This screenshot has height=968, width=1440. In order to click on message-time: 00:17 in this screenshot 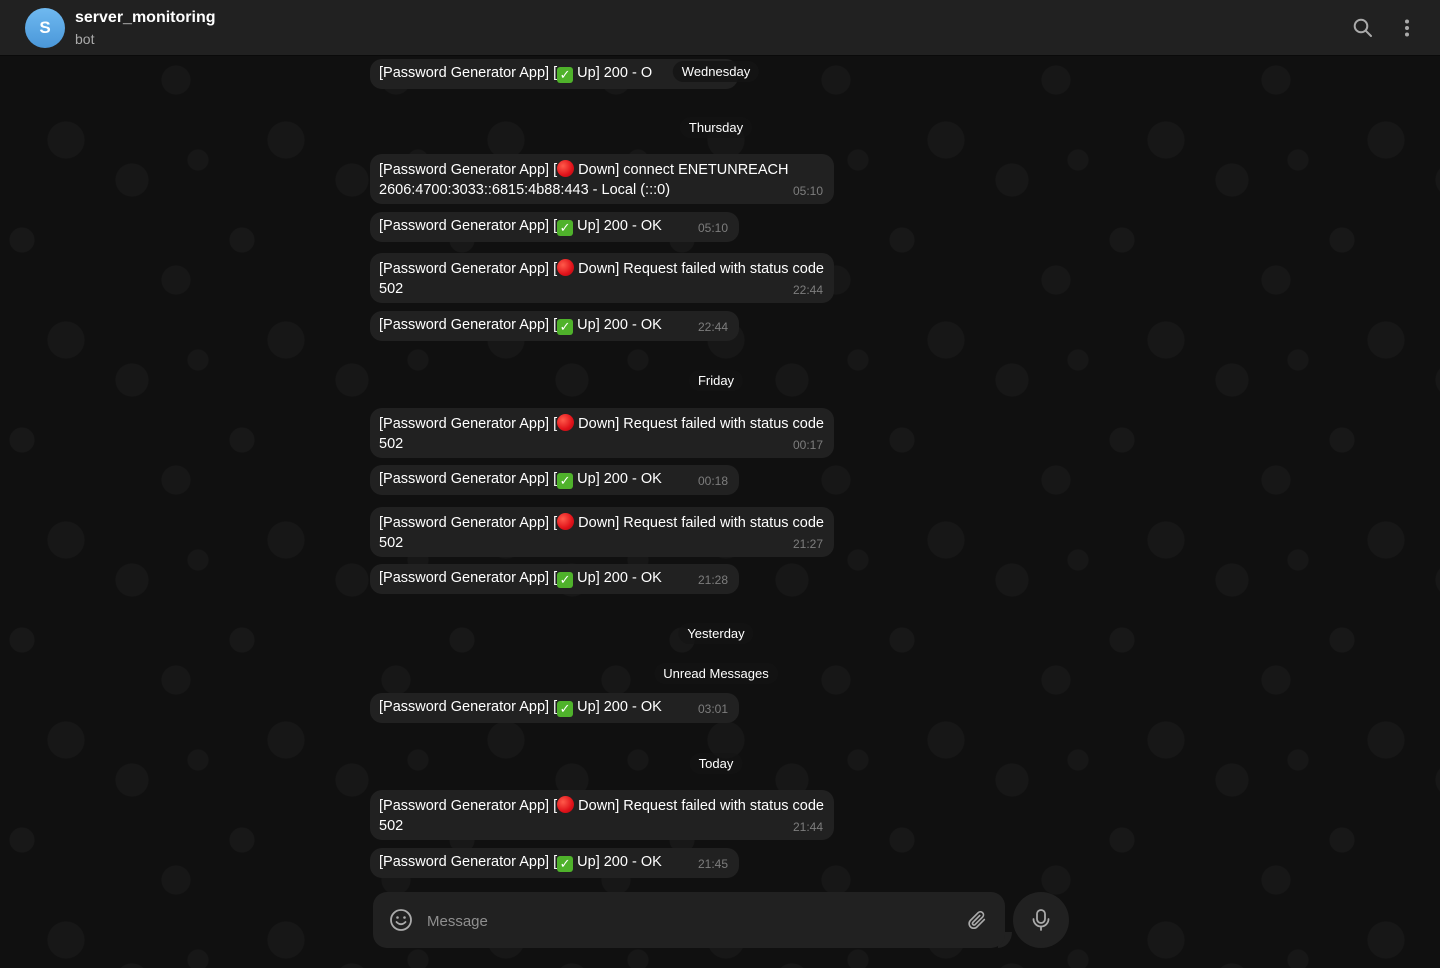, I will do `click(807, 444)`.